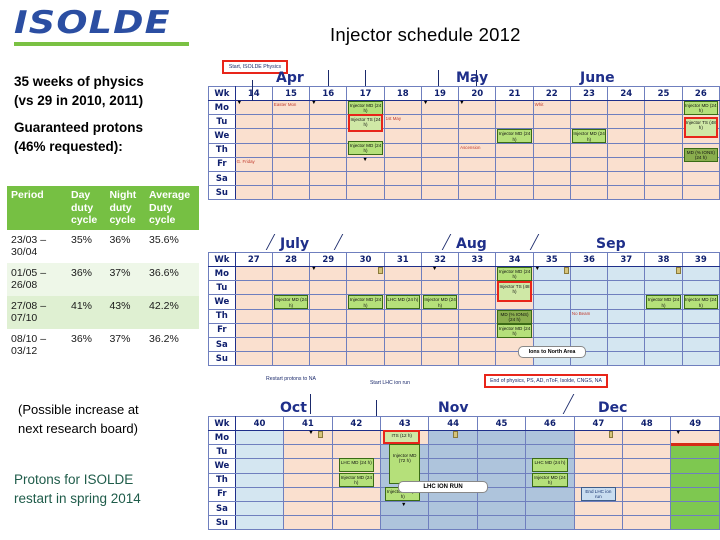  I want to click on schedule-cell: End LHC ion run, so click(598, 494).